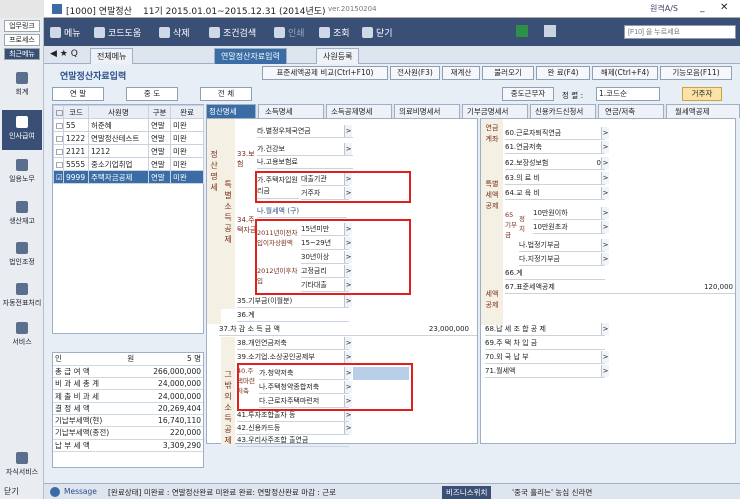 Image resolution: width=740 pixels, height=499 pixels. What do you see at coordinates (174, 32) in the screenshot?
I see `delete-button: 삭제` at bounding box center [174, 32].